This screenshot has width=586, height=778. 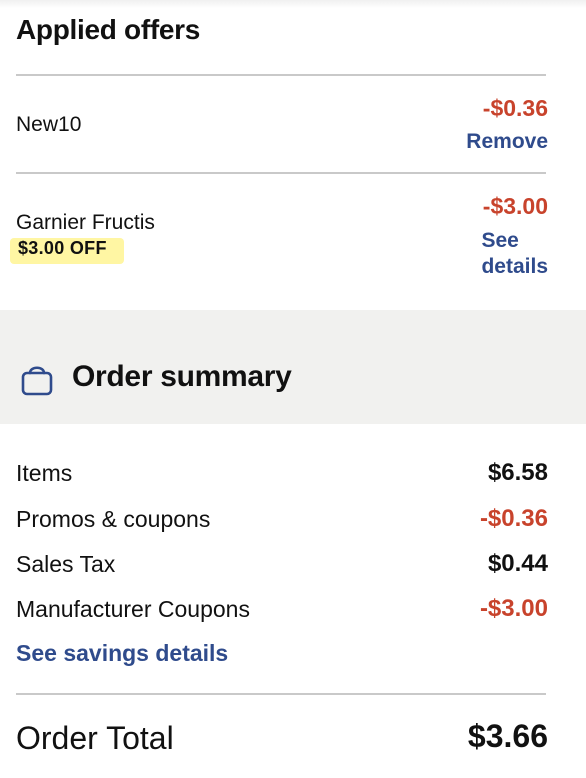 I want to click on summary-row-label: Items, so click(x=44, y=473).